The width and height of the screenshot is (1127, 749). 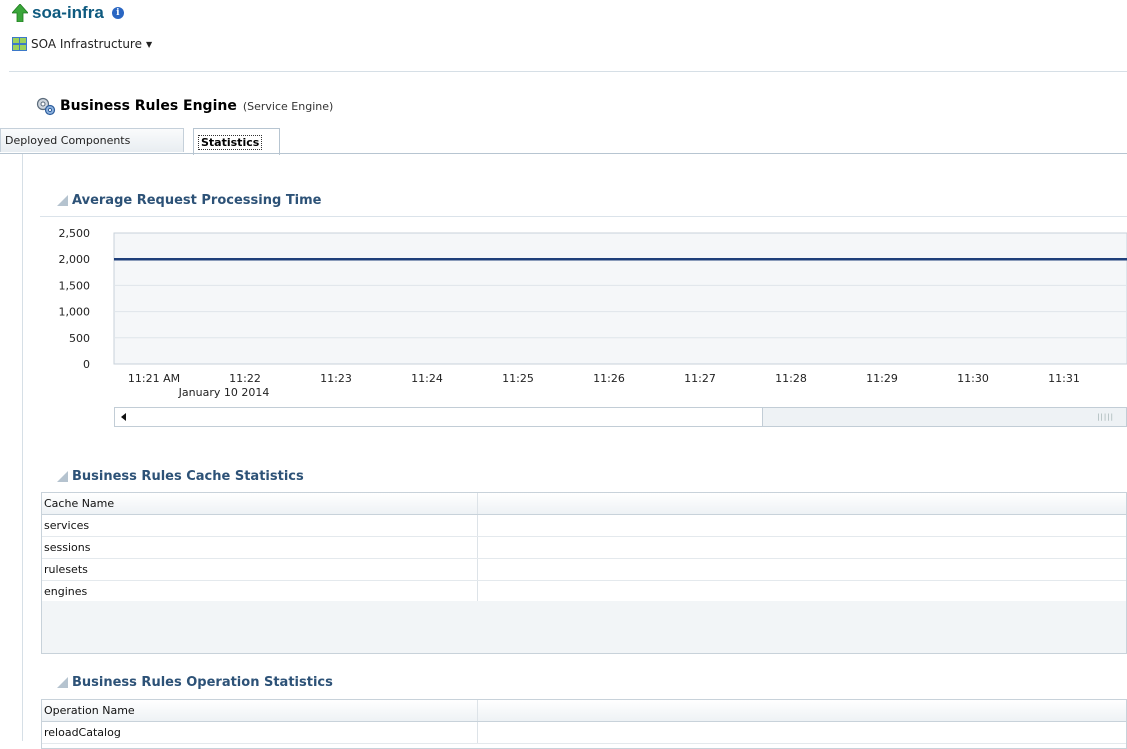 I want to click on y-tick-label: 0, so click(x=86, y=364).